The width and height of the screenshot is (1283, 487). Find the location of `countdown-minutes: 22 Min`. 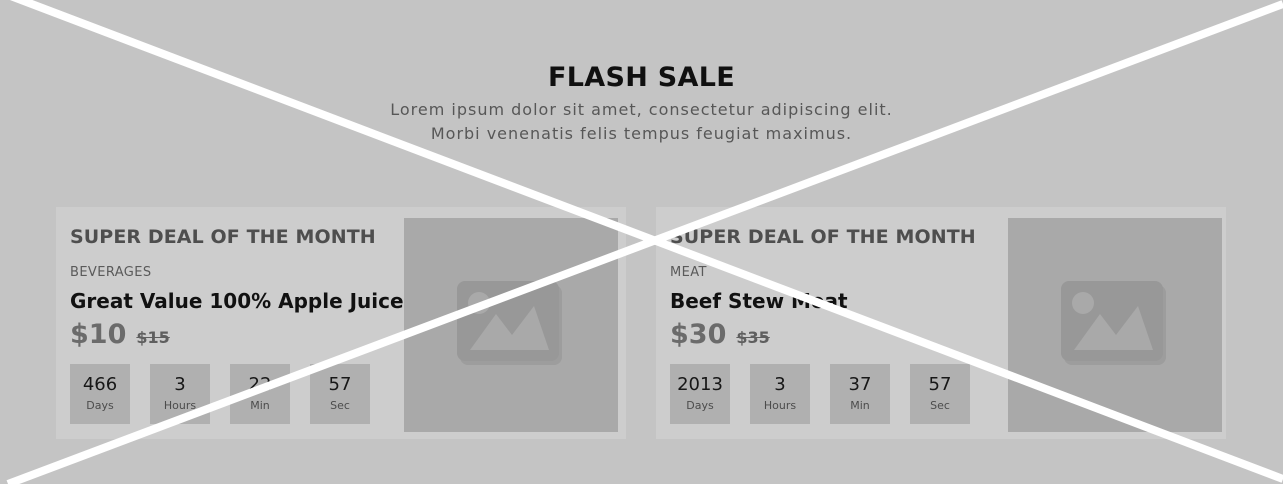

countdown-minutes: 22 Min is located at coordinates (260, 394).